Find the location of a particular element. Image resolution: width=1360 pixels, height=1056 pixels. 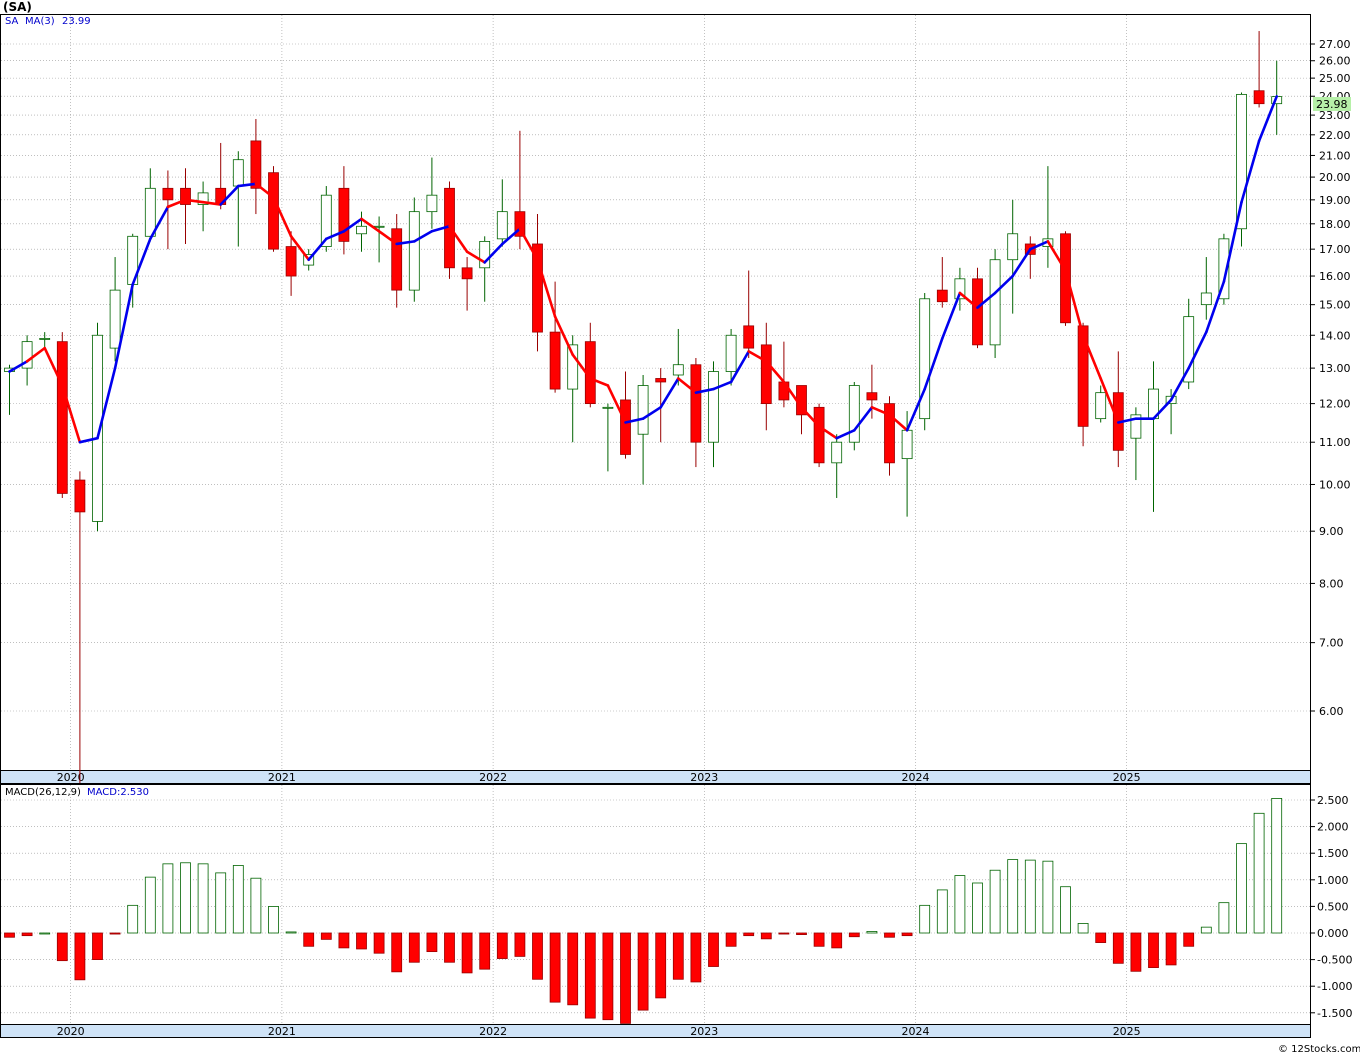

price-tick-label: 12.00 is located at coordinates (1335, 404).